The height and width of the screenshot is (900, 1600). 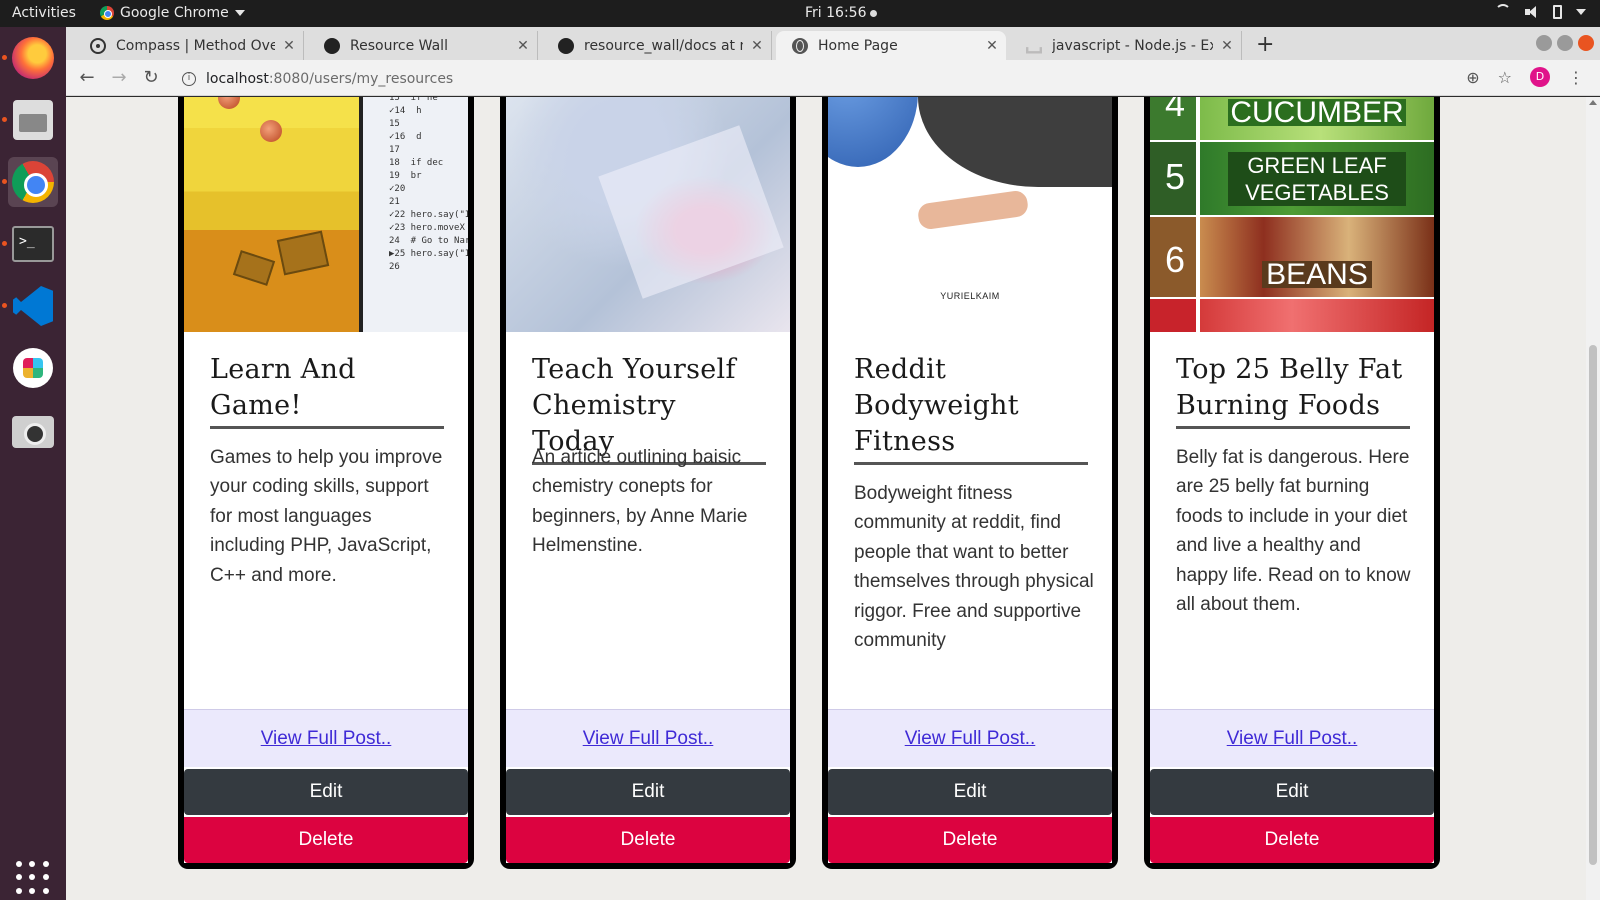 What do you see at coordinates (657, 45) in the screenshot?
I see `tab-resource-wall-docs: resource_wall/docs at ma ✕` at bounding box center [657, 45].